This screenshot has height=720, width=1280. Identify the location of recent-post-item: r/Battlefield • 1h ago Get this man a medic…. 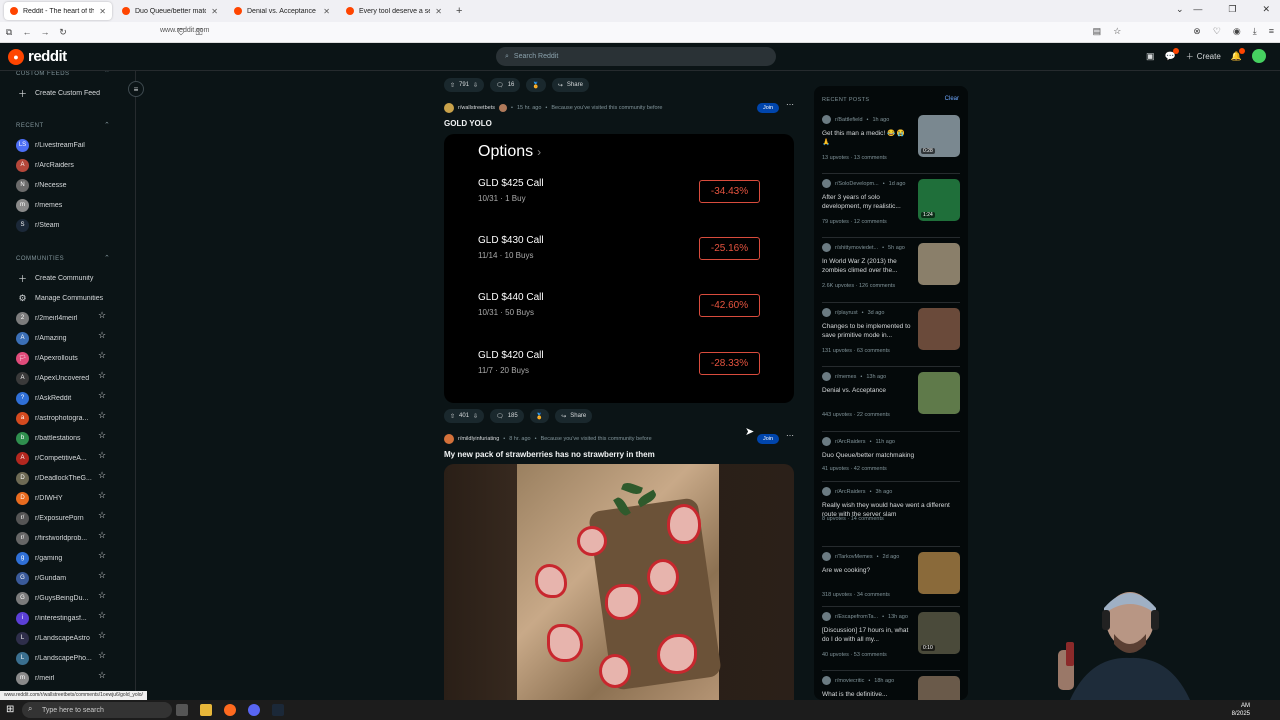
(891, 143).